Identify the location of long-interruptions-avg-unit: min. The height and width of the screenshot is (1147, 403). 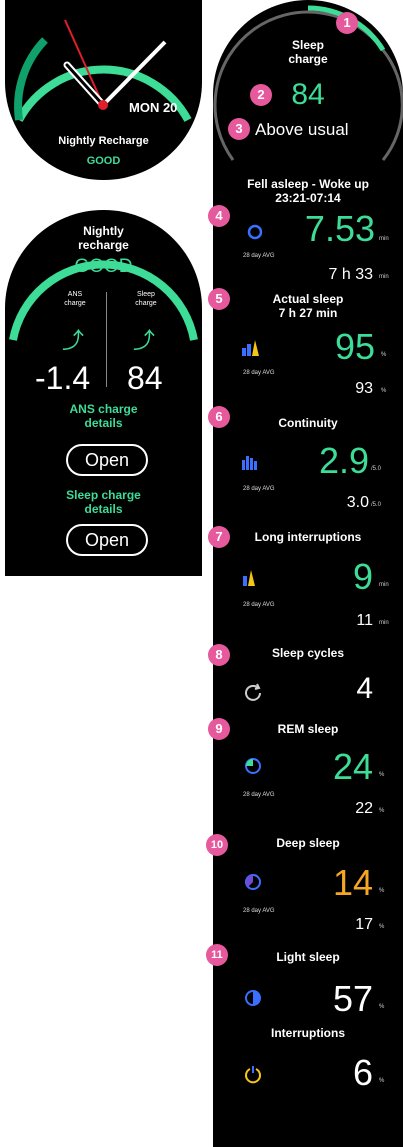
(384, 623).